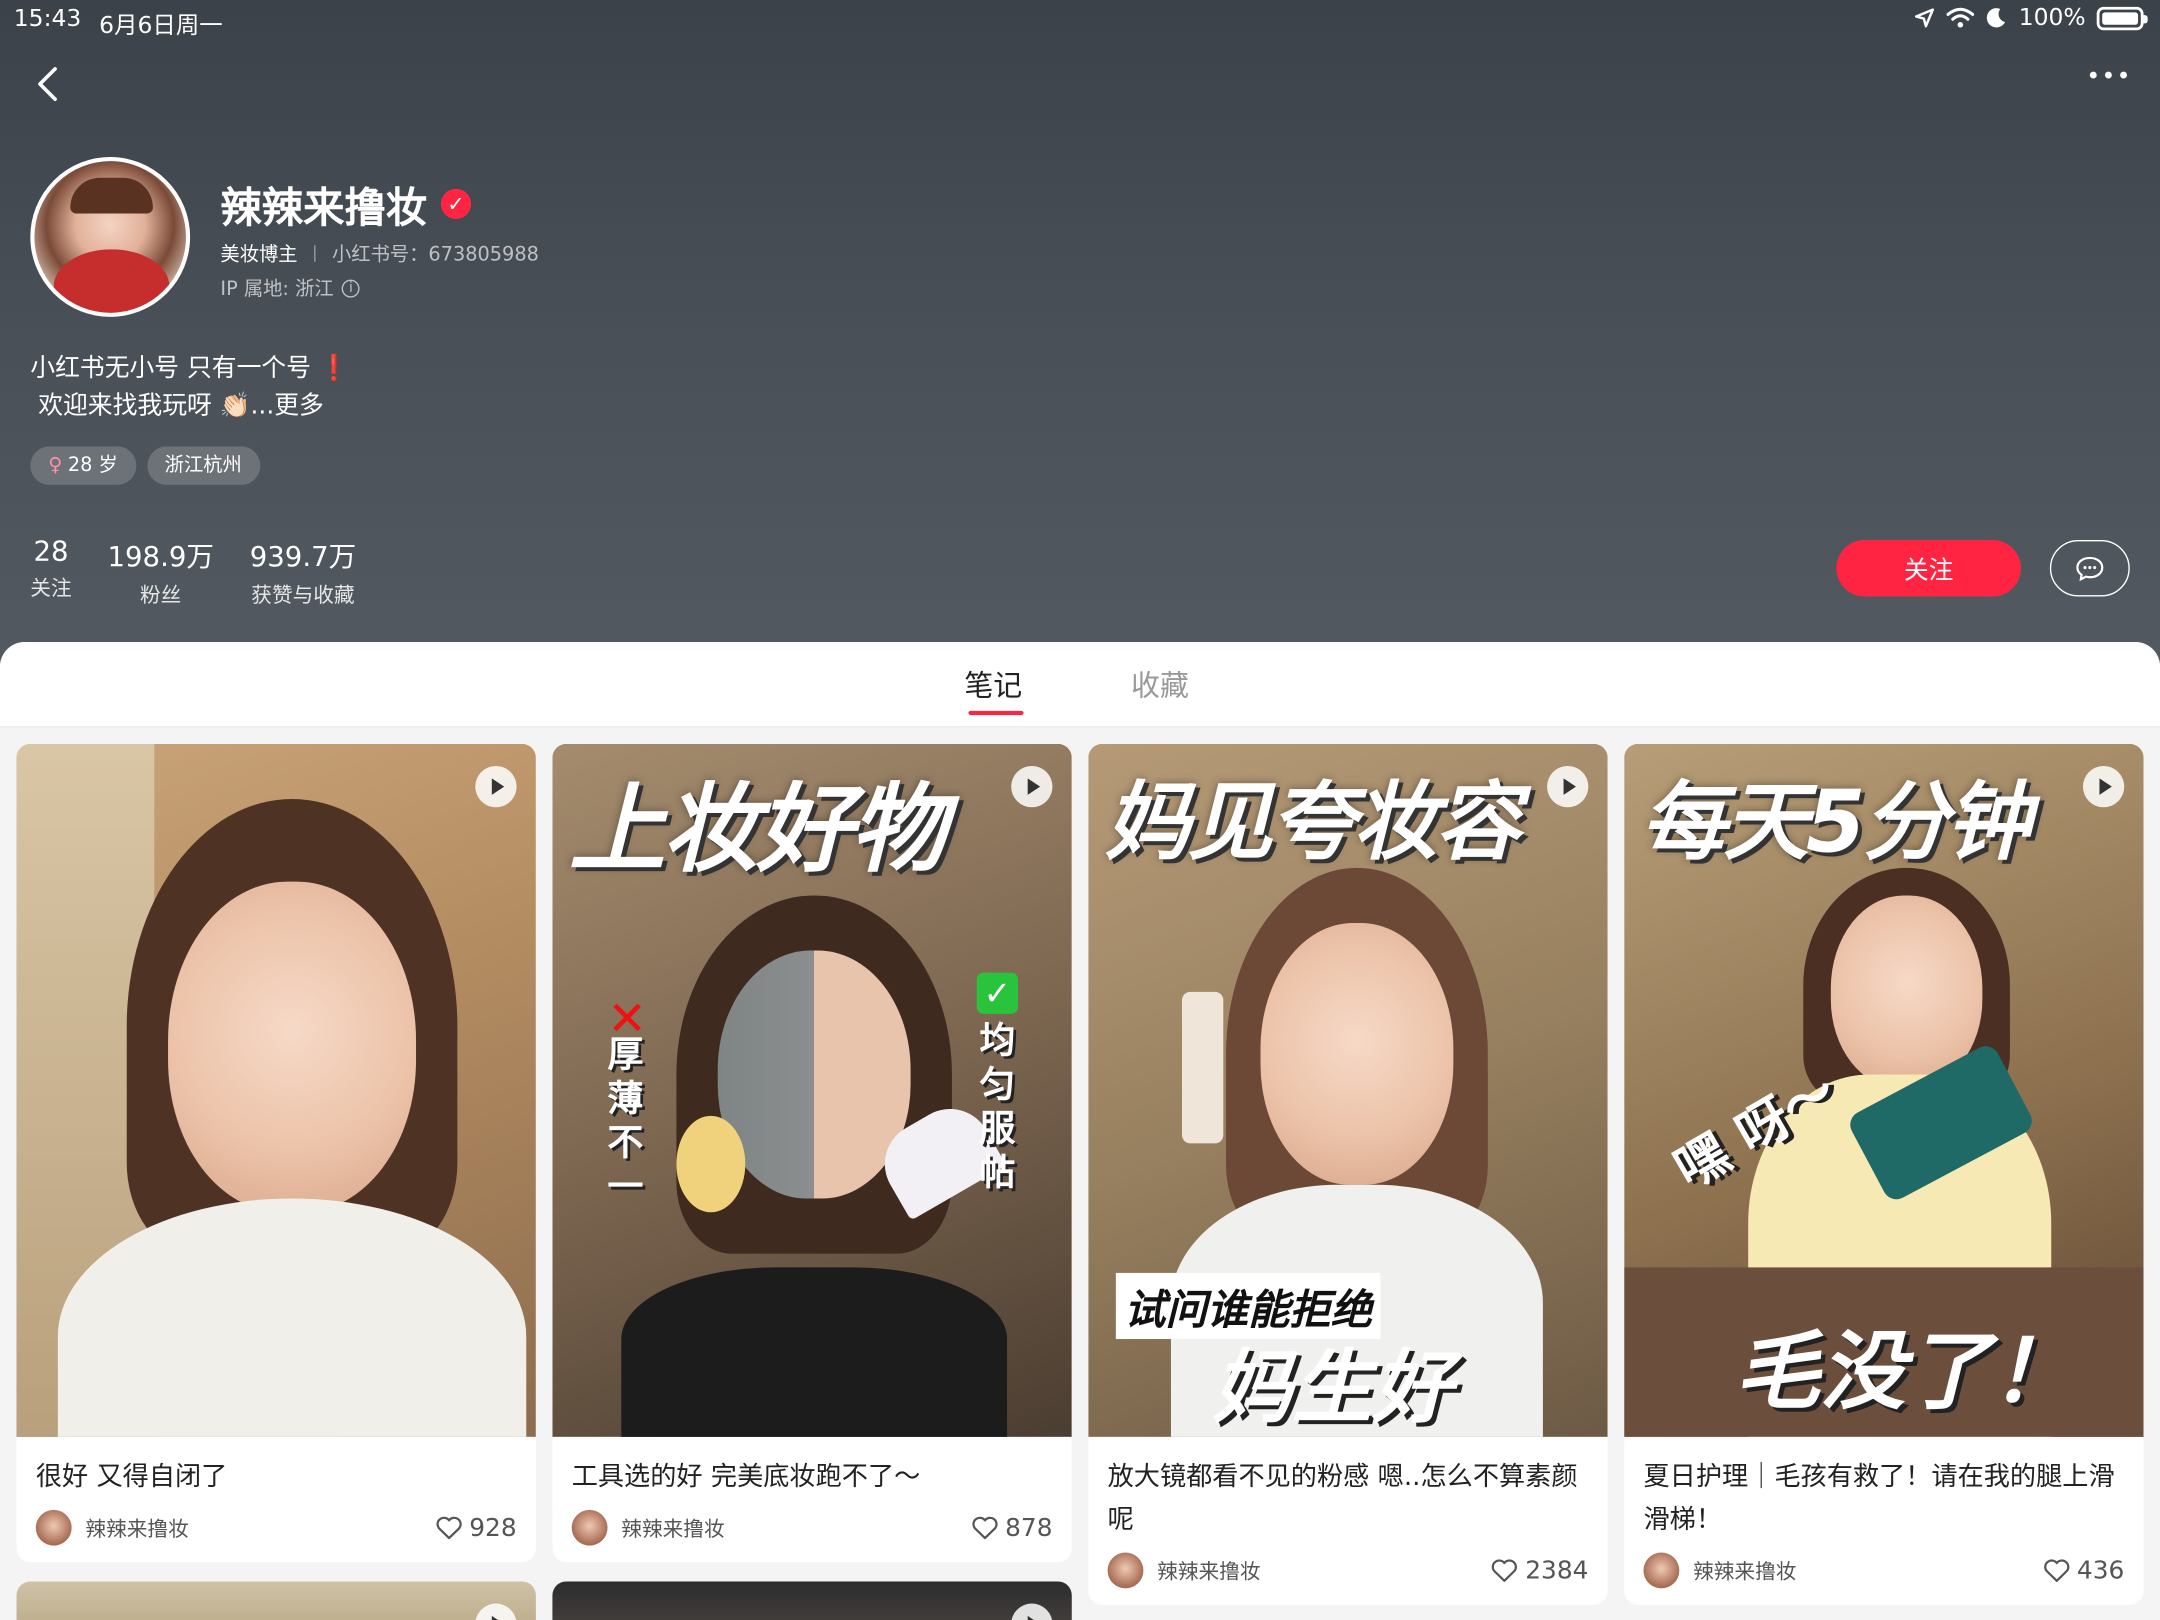 The image size is (2160, 1620). What do you see at coordinates (160, 572) in the screenshot?
I see `stat-followers: 198.9万 粉丝` at bounding box center [160, 572].